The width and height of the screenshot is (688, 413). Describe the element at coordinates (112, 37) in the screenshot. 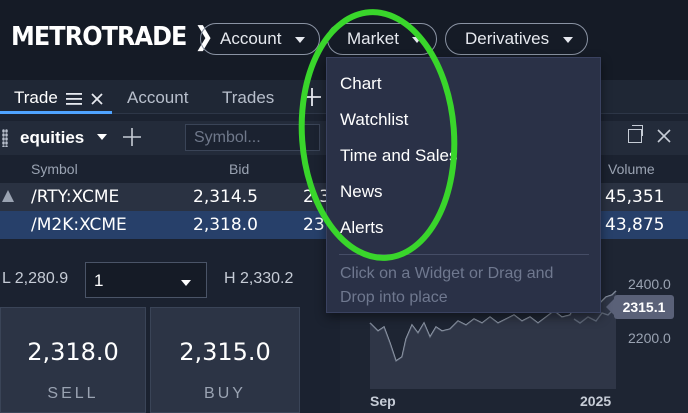

I see `brand-logo: METROTRADE ❯` at that location.